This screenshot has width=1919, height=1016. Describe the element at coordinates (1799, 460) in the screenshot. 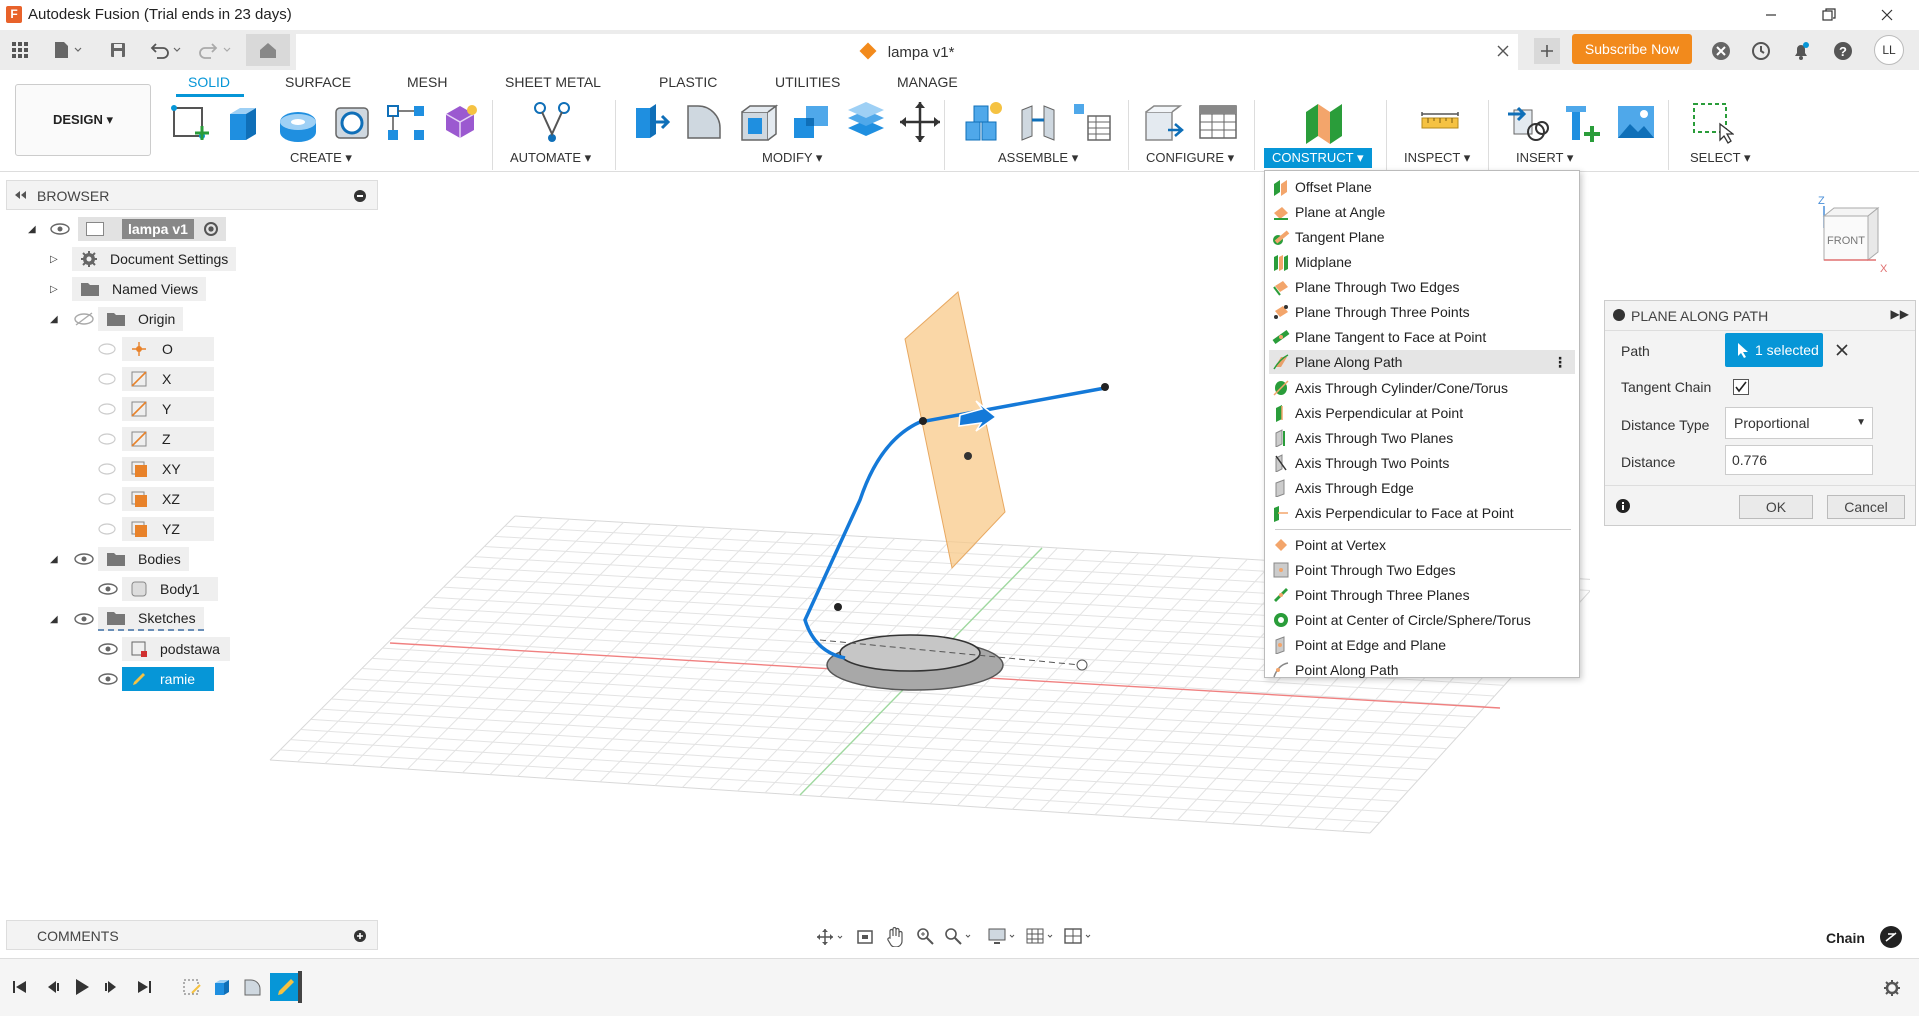

I see `distance-input: 0.776` at that location.